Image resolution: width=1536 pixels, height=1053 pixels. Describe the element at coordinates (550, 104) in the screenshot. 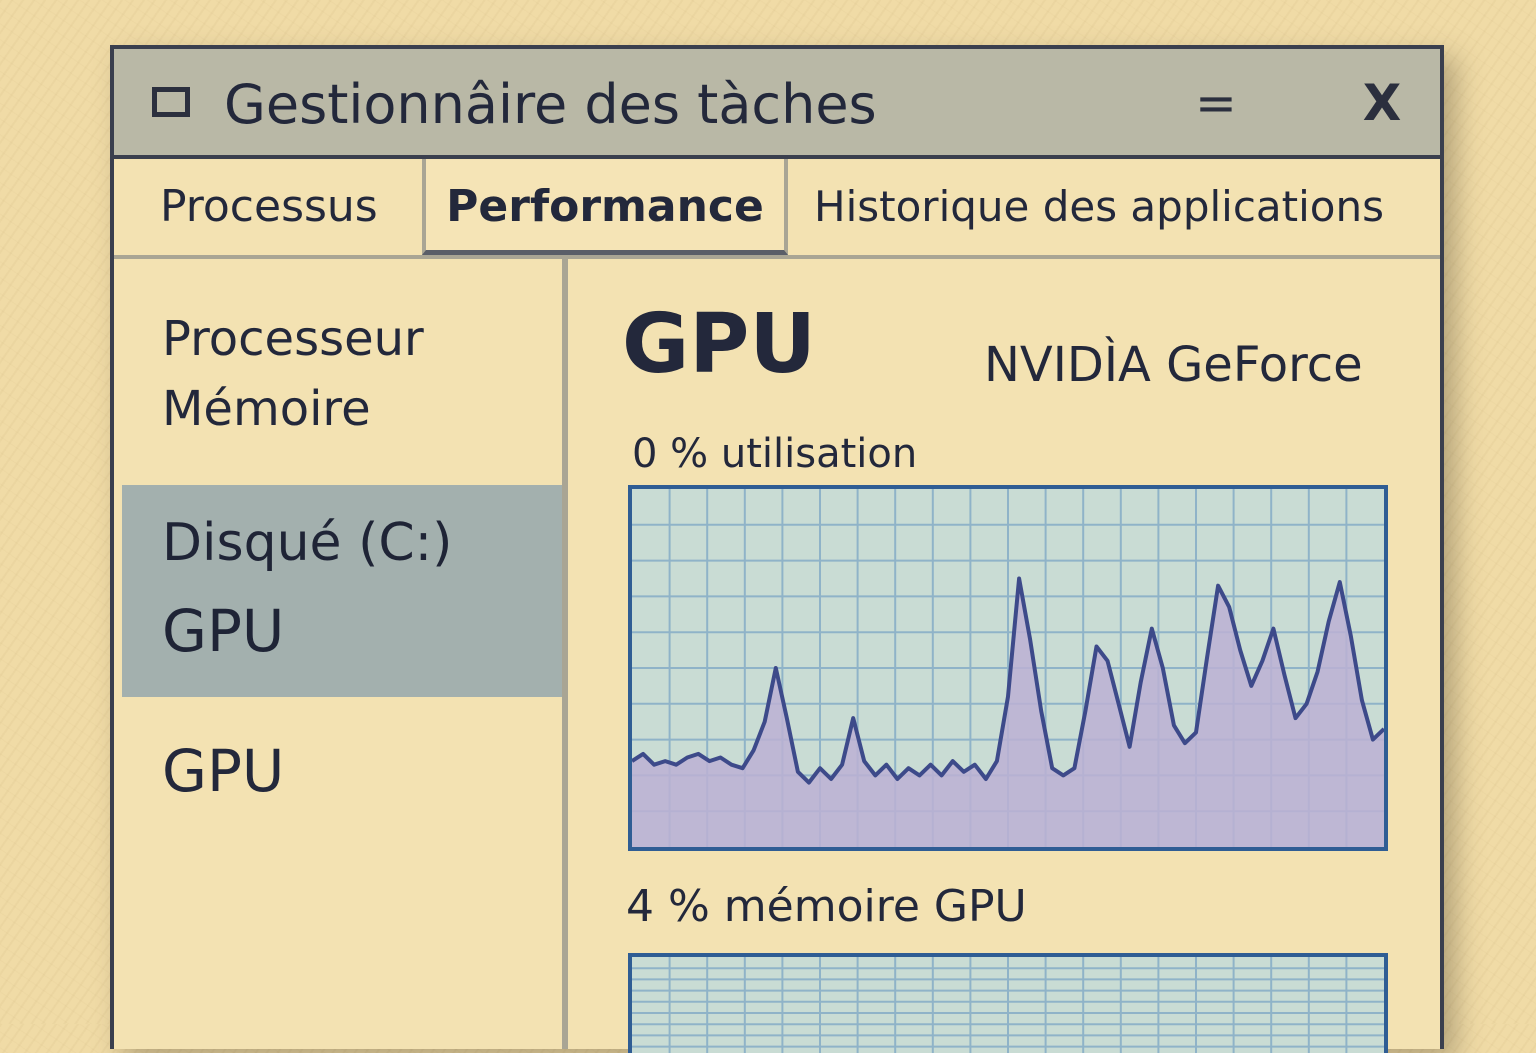

I see `window-title: Gestionnâire des tàches` at that location.